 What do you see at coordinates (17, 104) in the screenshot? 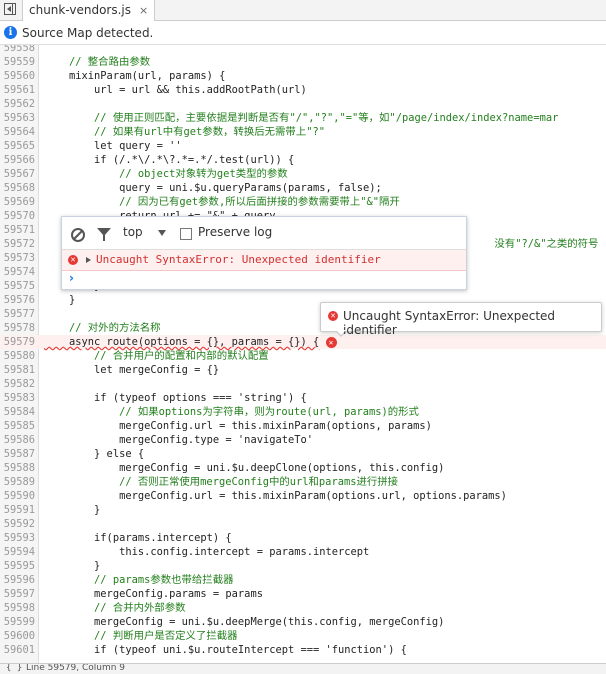
I see `line-number: 59562` at bounding box center [17, 104].